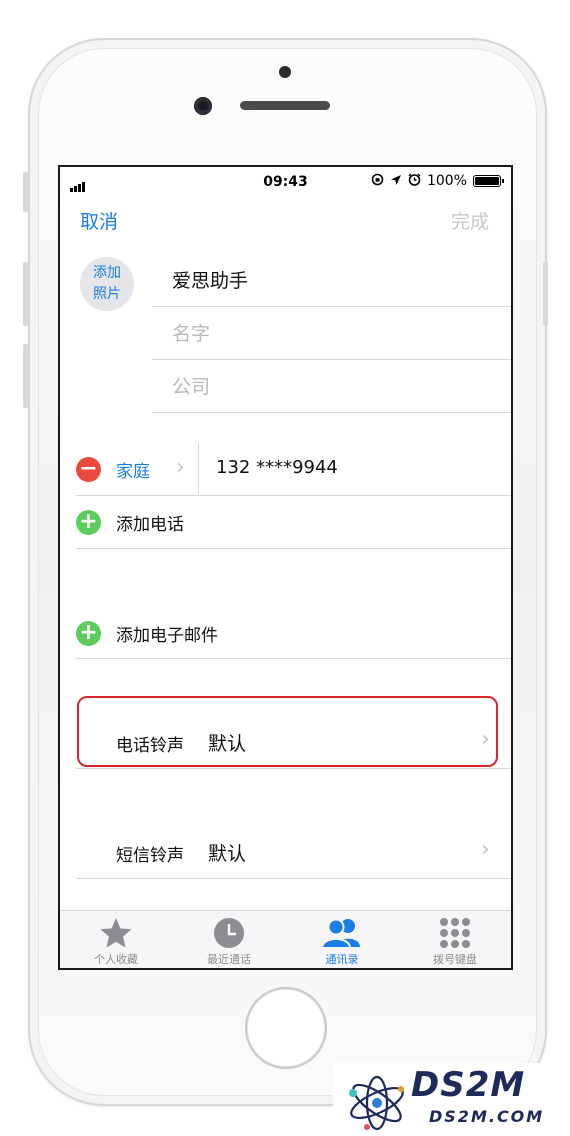 The width and height of the screenshot is (570, 1136). What do you see at coordinates (25, 376) in the screenshot?
I see `volume-down-button` at bounding box center [25, 376].